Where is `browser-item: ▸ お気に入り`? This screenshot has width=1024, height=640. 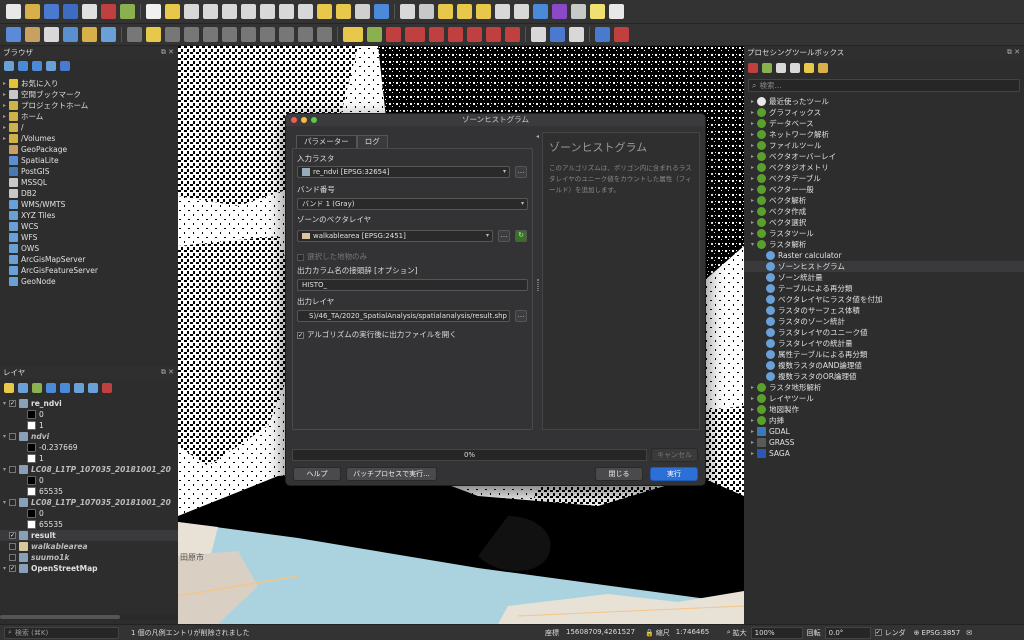
browser-item: ▸ お気に入り is located at coordinates (89, 83).